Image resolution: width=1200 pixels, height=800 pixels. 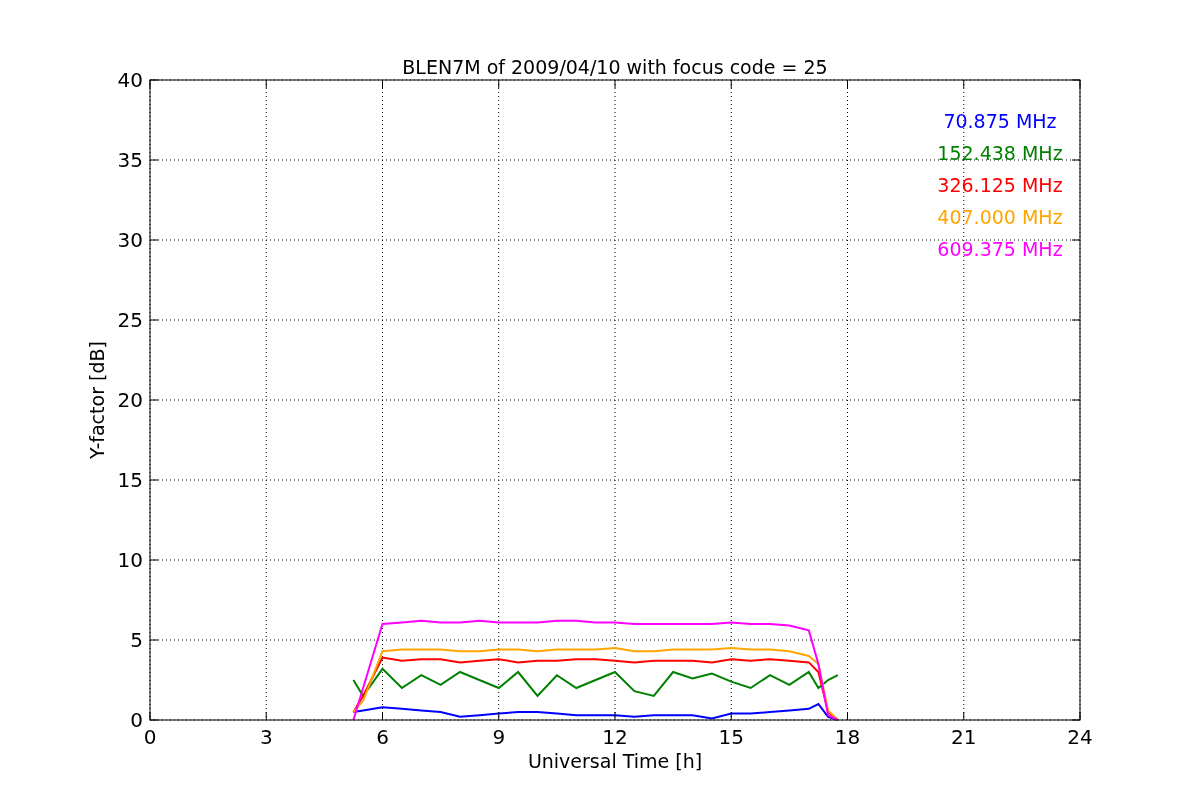 I want to click on tick-label: 9, so click(x=499, y=737).